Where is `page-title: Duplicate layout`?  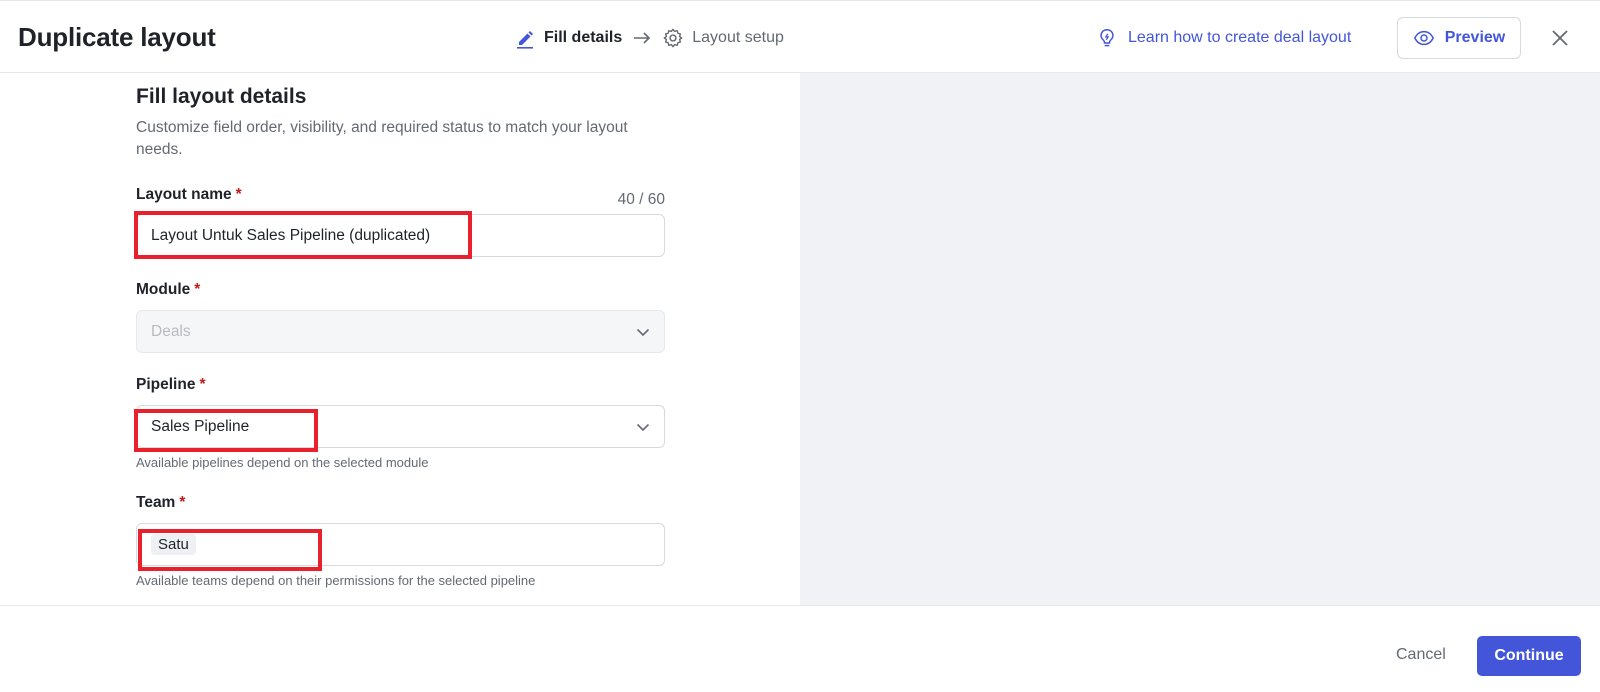
page-title: Duplicate layout is located at coordinates (117, 37).